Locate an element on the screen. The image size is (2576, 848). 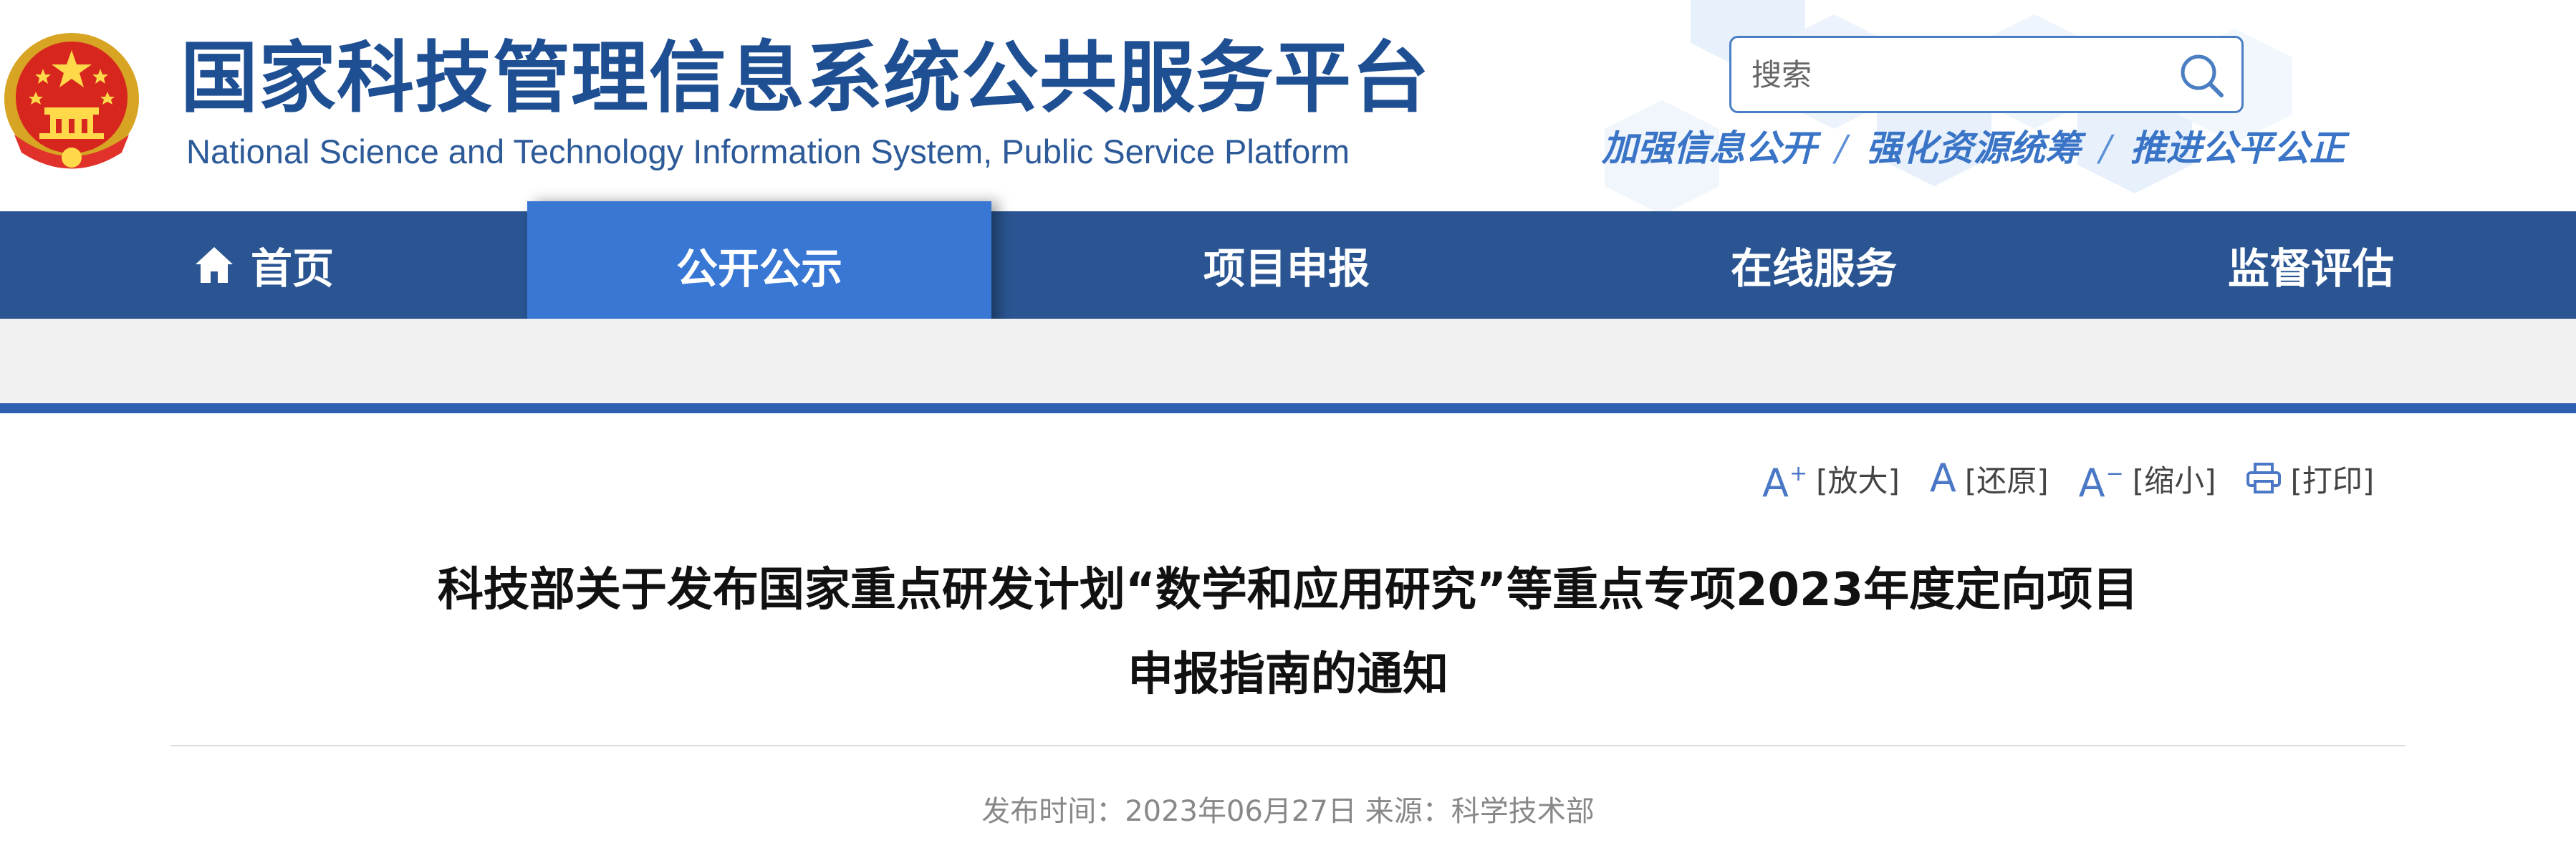
nav-item-label: 在线服务 is located at coordinates (1814, 268).